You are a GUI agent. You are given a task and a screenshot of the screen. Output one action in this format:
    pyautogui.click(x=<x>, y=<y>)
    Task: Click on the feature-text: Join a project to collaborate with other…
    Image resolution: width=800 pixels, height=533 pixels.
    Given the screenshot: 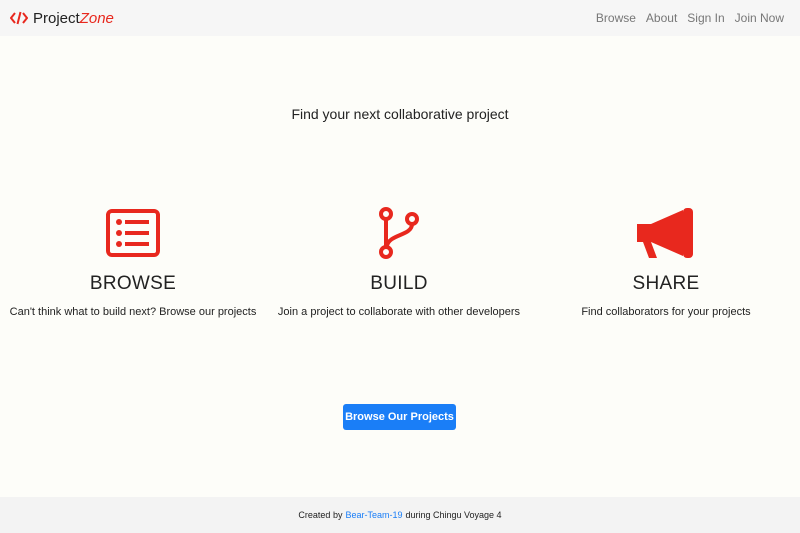 What is the action you would take?
    pyautogui.click(x=399, y=312)
    